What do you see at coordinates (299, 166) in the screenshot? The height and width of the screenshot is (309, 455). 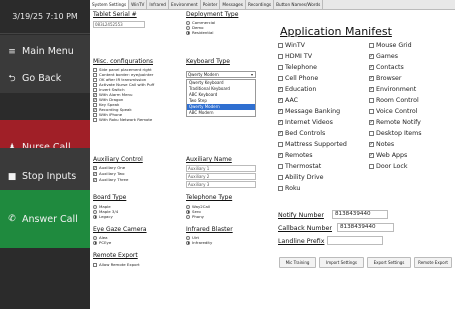 I see `manifest-thermostat-checkbox: Thermostat` at bounding box center [299, 166].